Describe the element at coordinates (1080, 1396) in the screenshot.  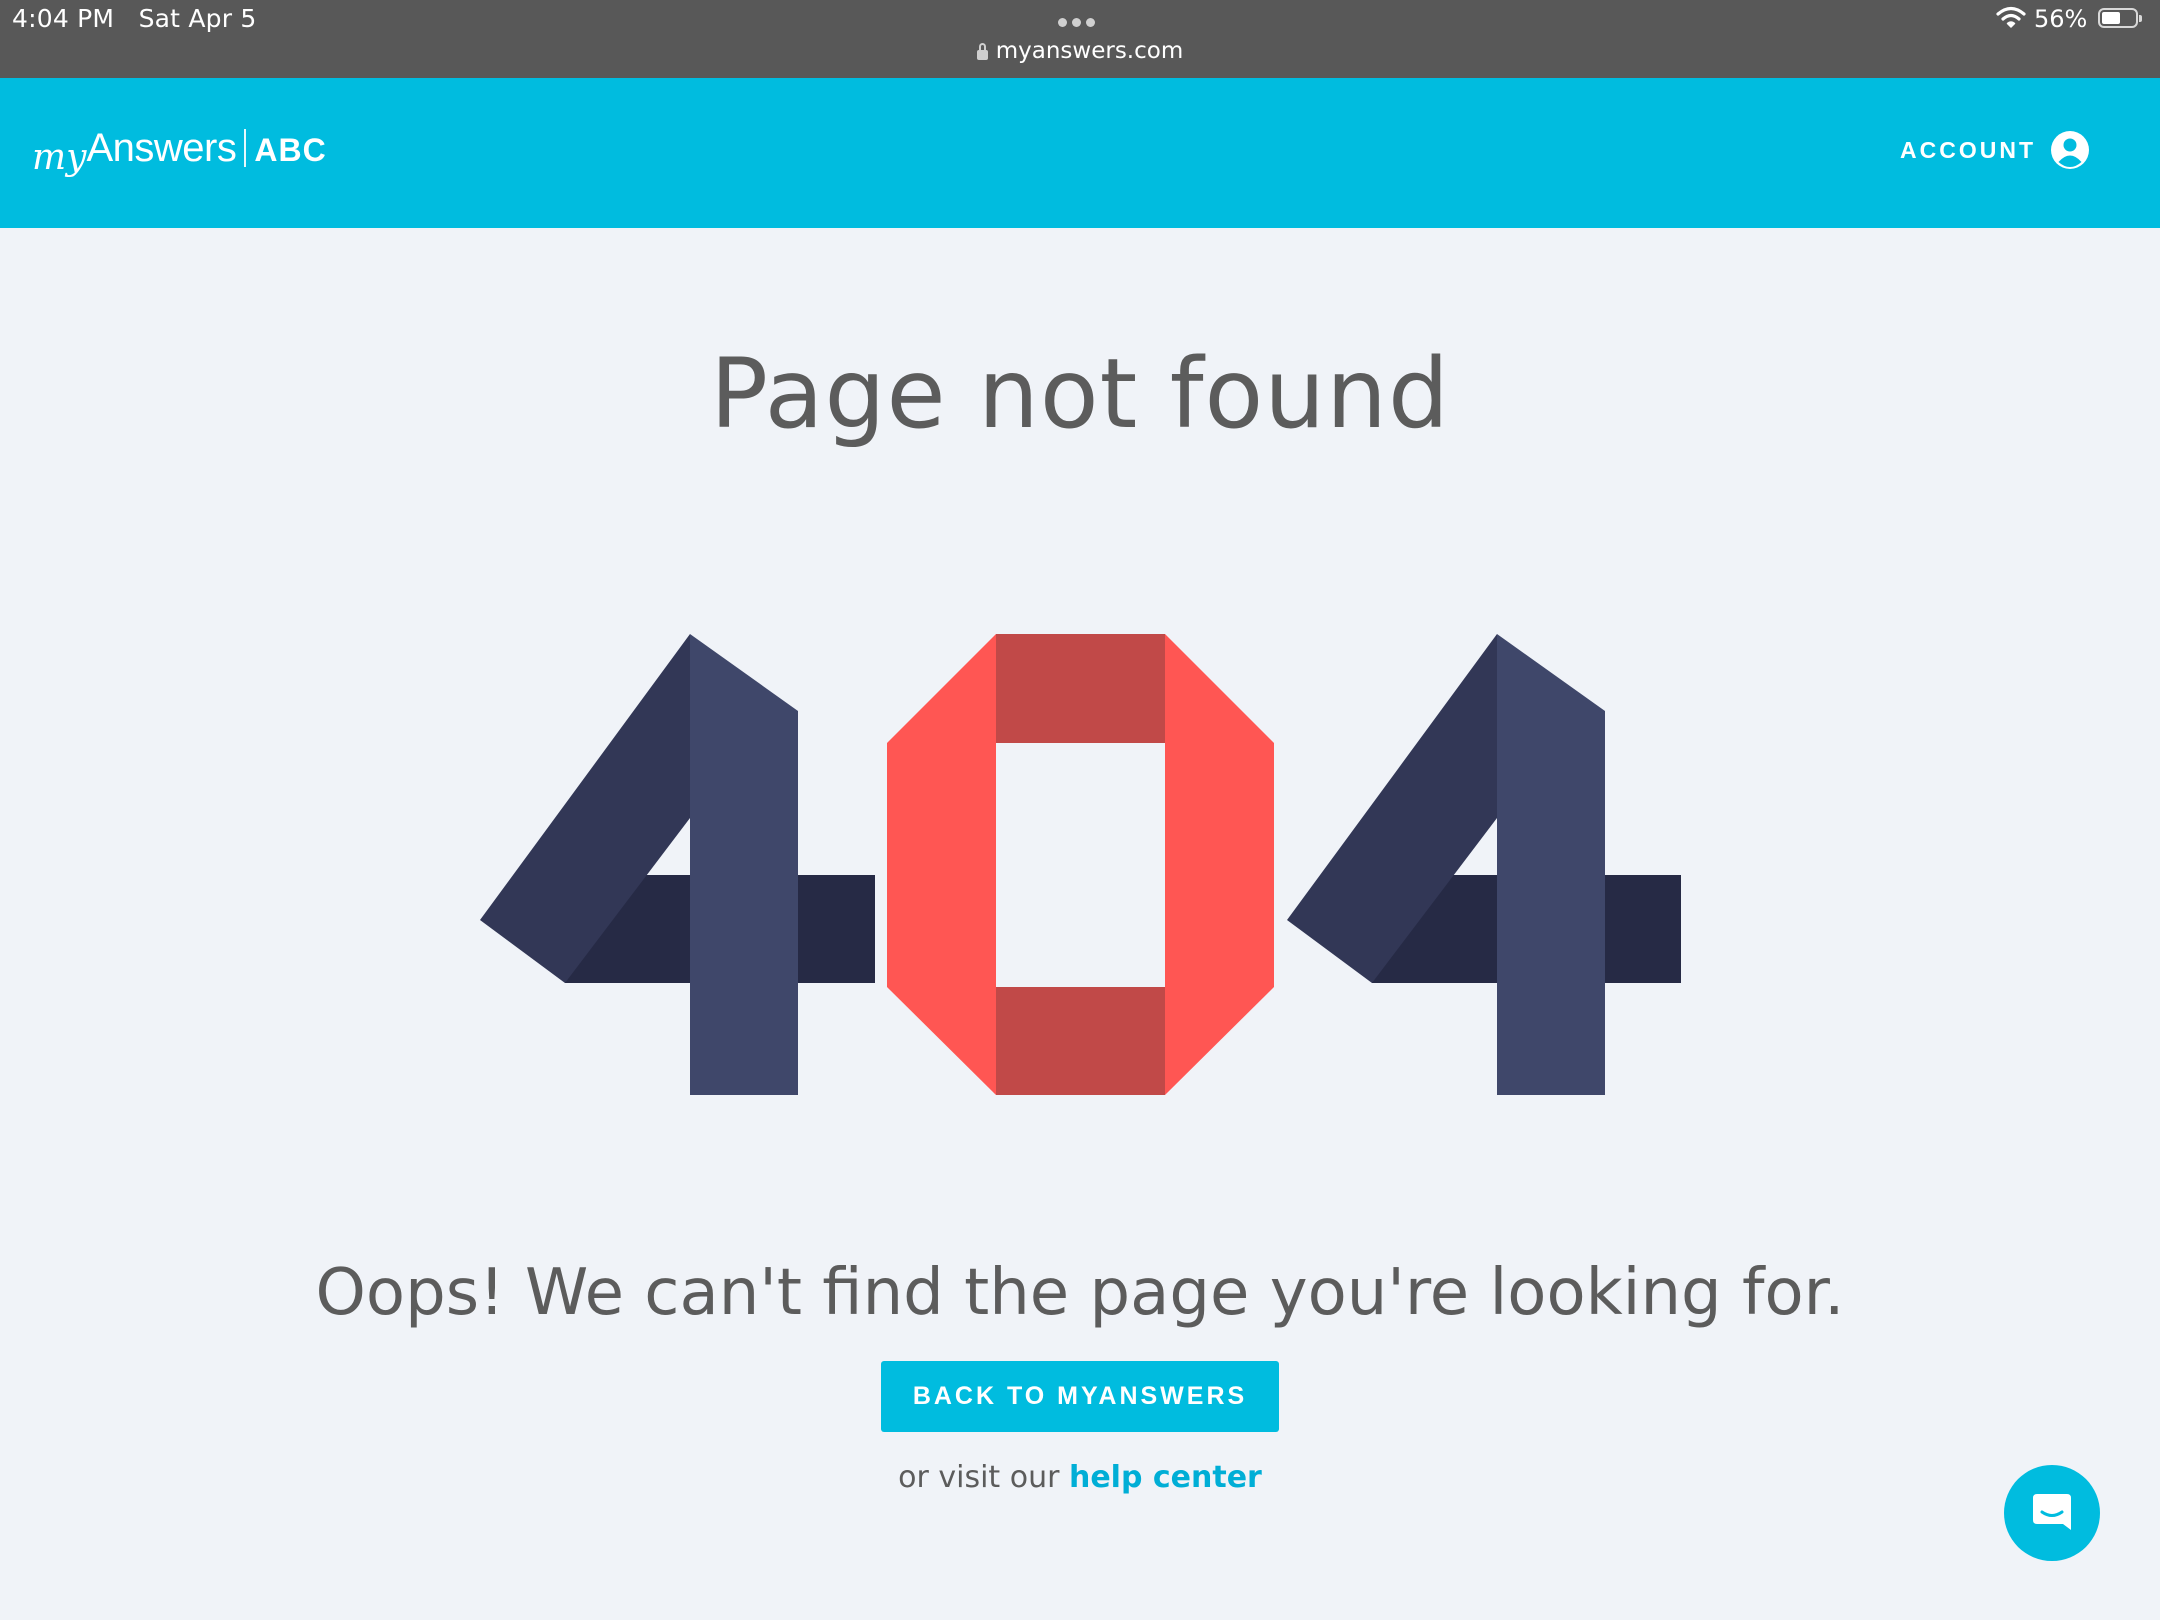
I see `back-to-myanswers-button: BACK TO MYANSWERS` at that location.